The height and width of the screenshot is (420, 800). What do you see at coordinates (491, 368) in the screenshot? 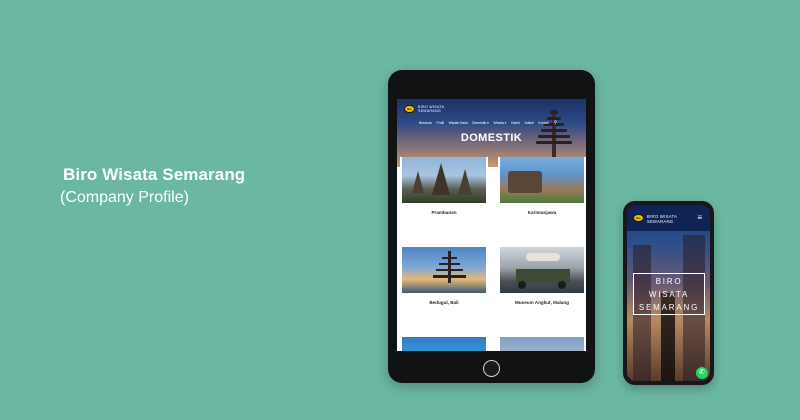
I see `home-button` at bounding box center [491, 368].